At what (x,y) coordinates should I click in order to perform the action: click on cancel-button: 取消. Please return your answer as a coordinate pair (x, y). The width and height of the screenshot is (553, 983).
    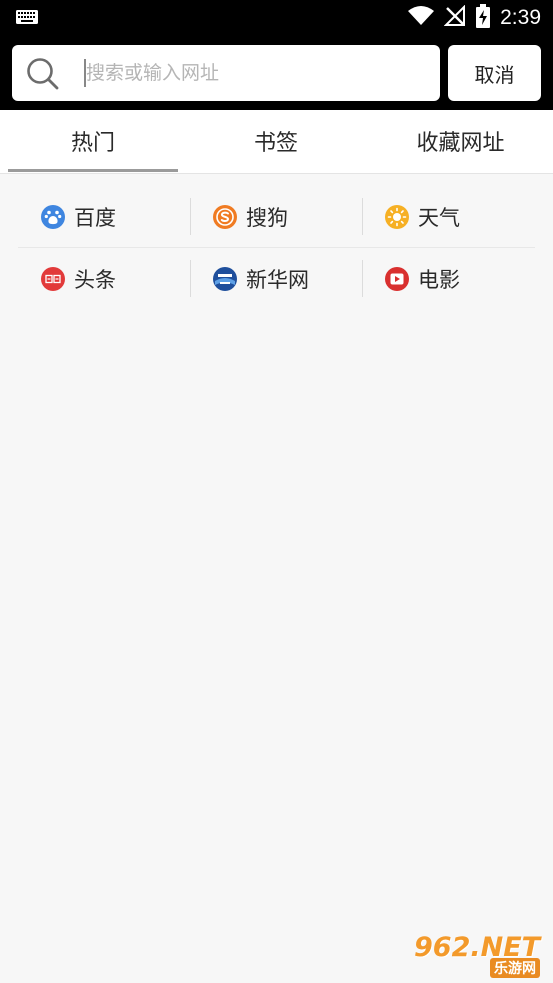
    Looking at the image, I should click on (494, 73).